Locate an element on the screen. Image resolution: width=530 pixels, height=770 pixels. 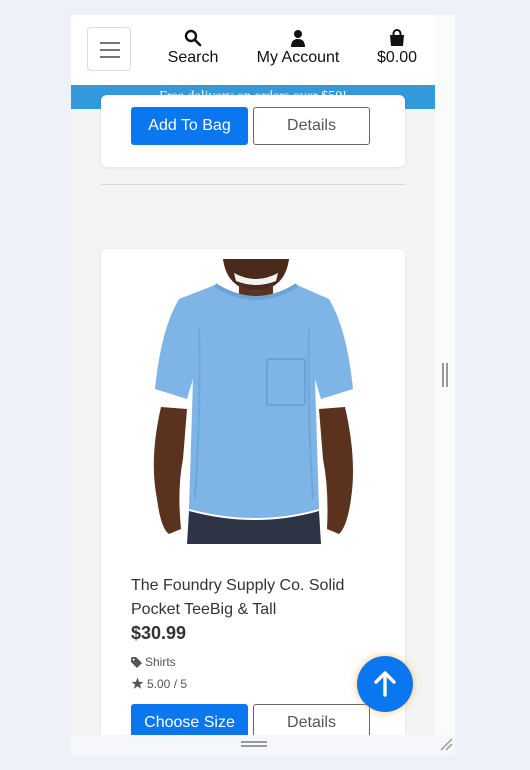
shopping-bag-icon is located at coordinates (397, 37).